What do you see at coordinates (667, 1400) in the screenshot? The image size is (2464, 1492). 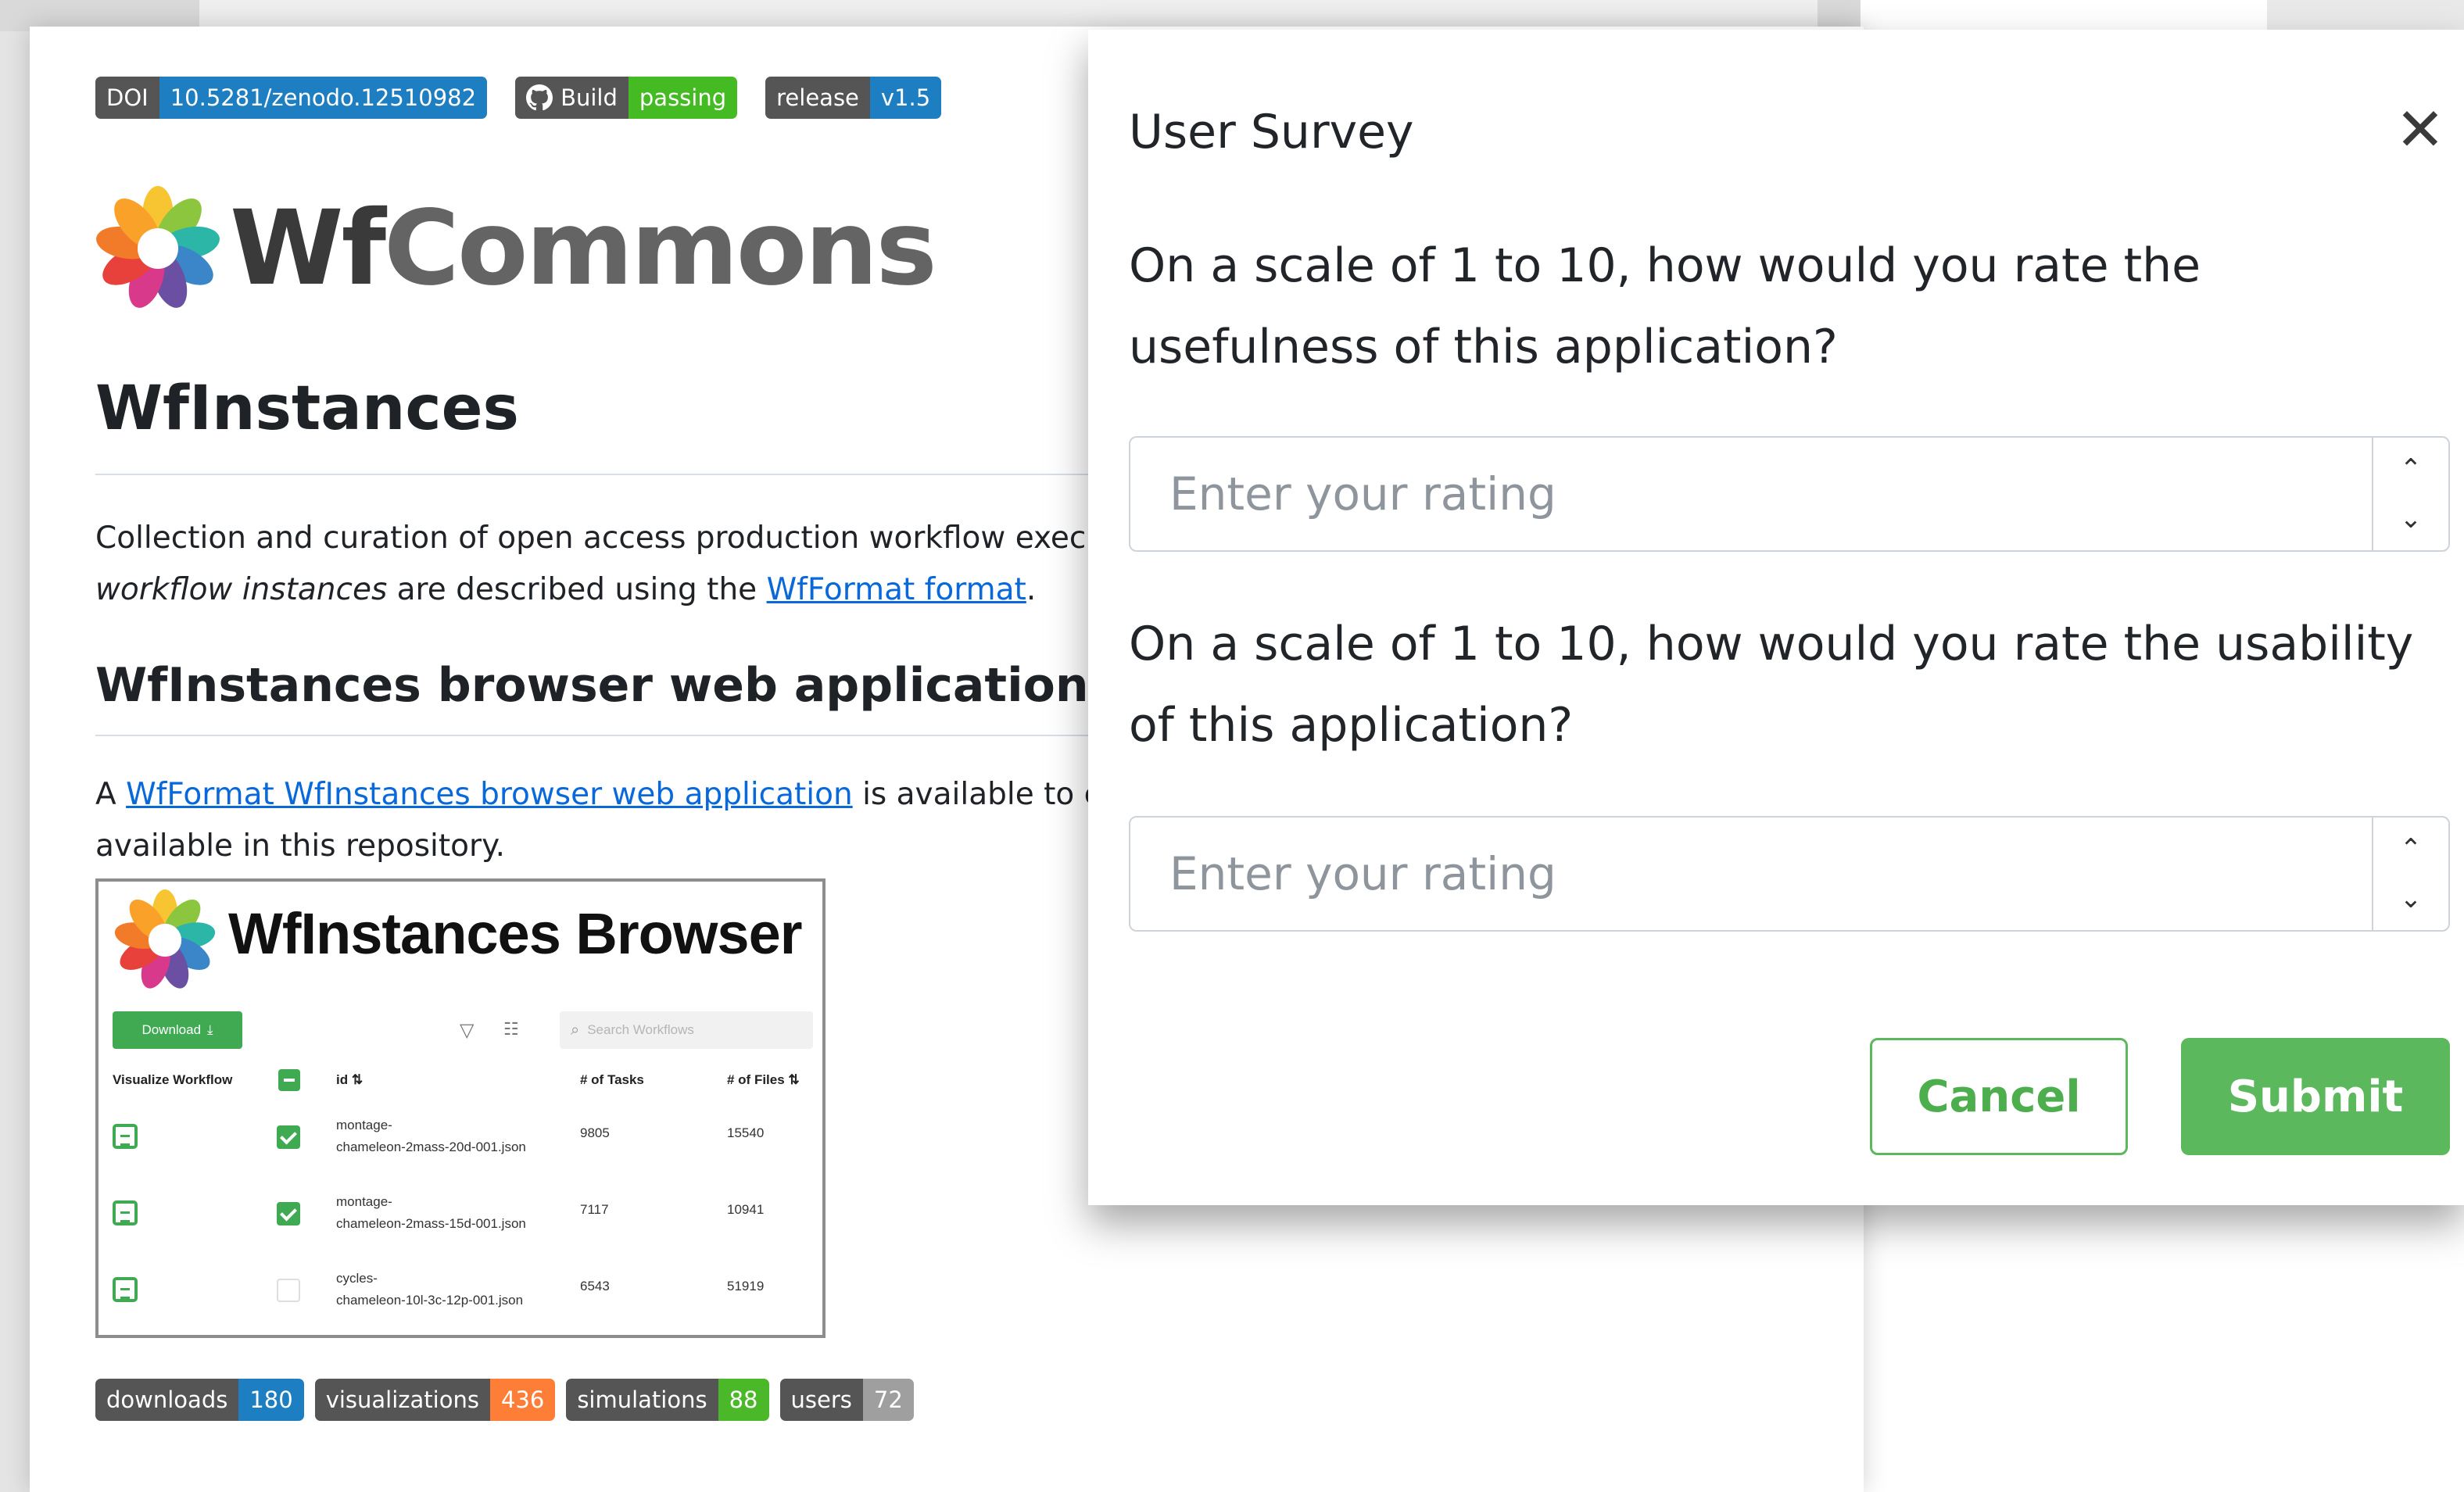 I see `simulations-badge: simulations 88` at bounding box center [667, 1400].